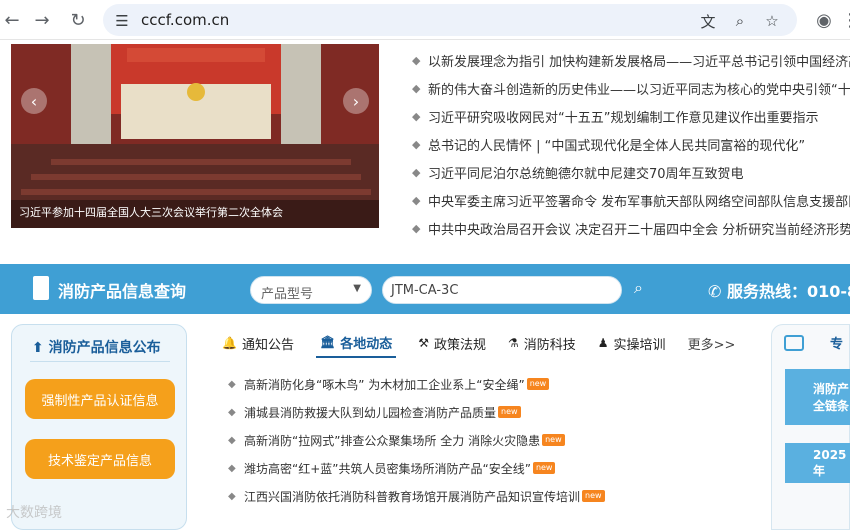  Describe the element at coordinates (392, 440) in the screenshot. I see `news-link: 高新消防“拉网式”排查公众聚集场所 全力 消除火灾隐患` at that location.